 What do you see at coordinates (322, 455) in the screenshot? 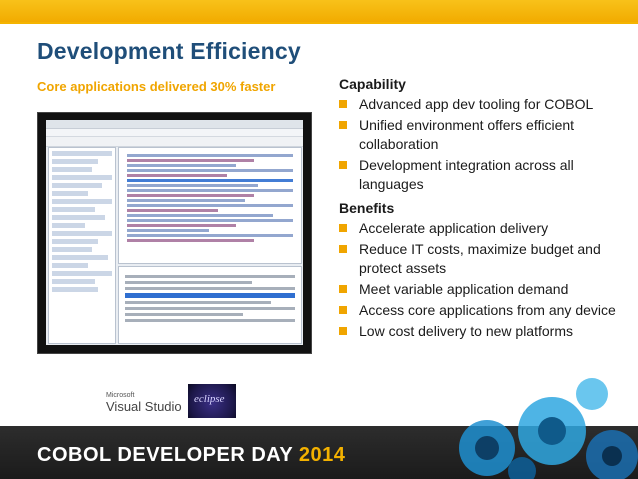
I see `footer-year: 2014` at bounding box center [322, 455].